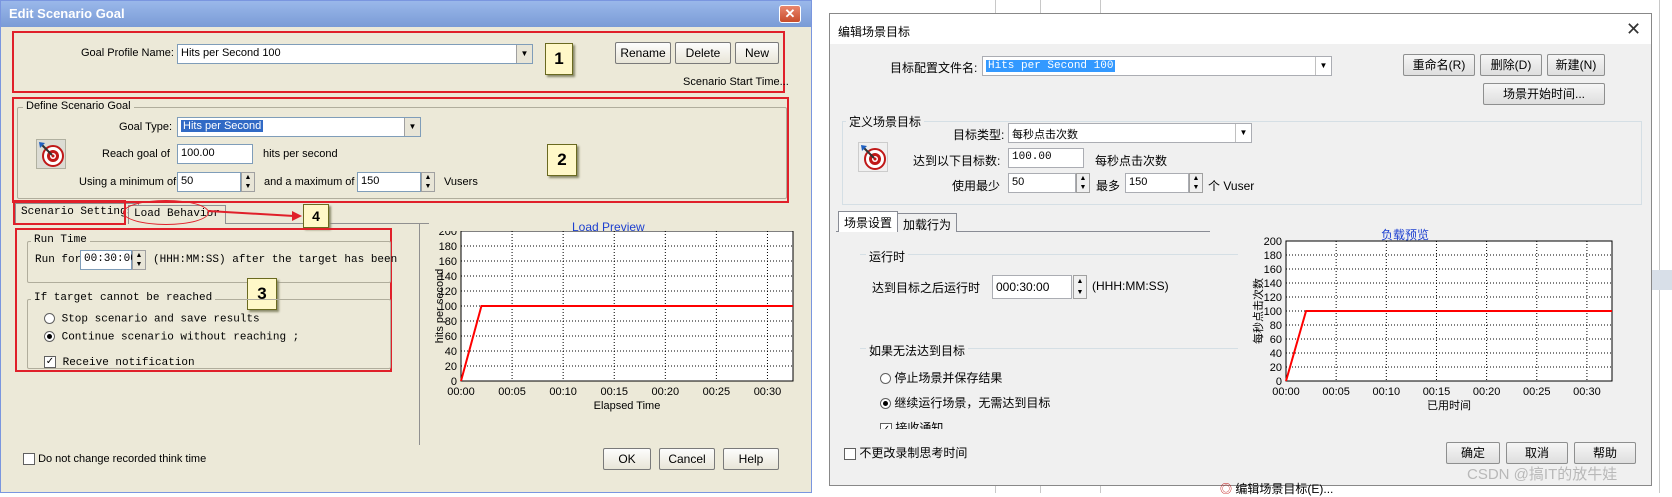  What do you see at coordinates (60, 240) in the screenshot?
I see `run-time-label: Run Time` at bounding box center [60, 240].